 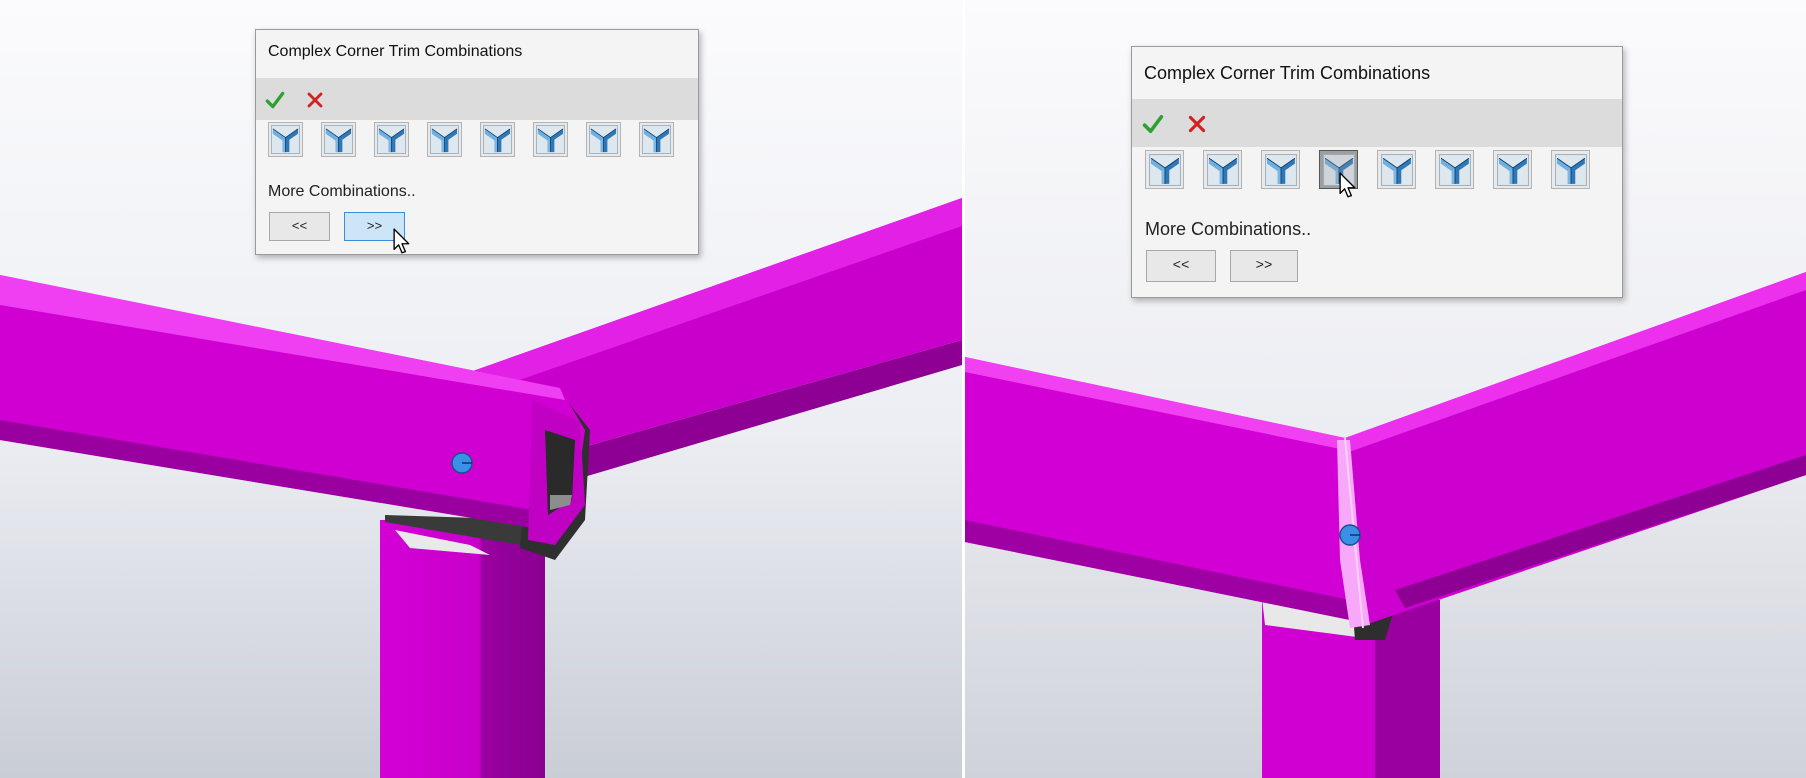 What do you see at coordinates (462, 649) in the screenshot?
I see `left-vertical-tube` at bounding box center [462, 649].